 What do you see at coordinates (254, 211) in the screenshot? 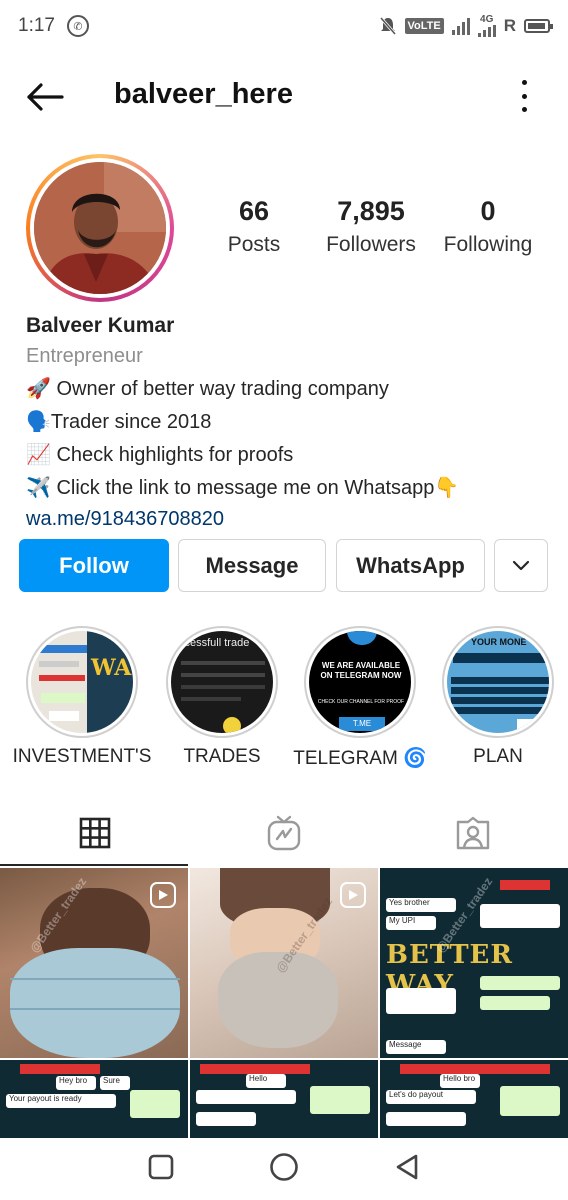
I see `posts-count: 66` at bounding box center [254, 211].